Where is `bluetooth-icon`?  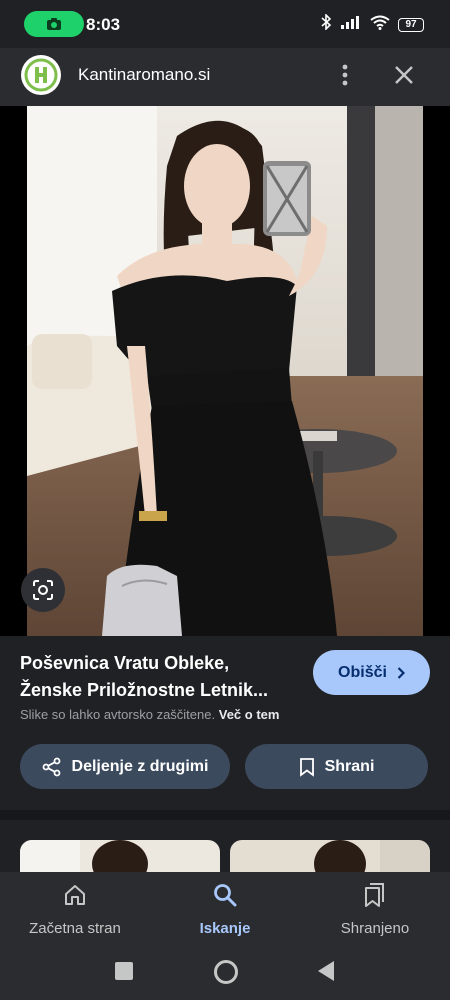 bluetooth-icon is located at coordinates (326, 24).